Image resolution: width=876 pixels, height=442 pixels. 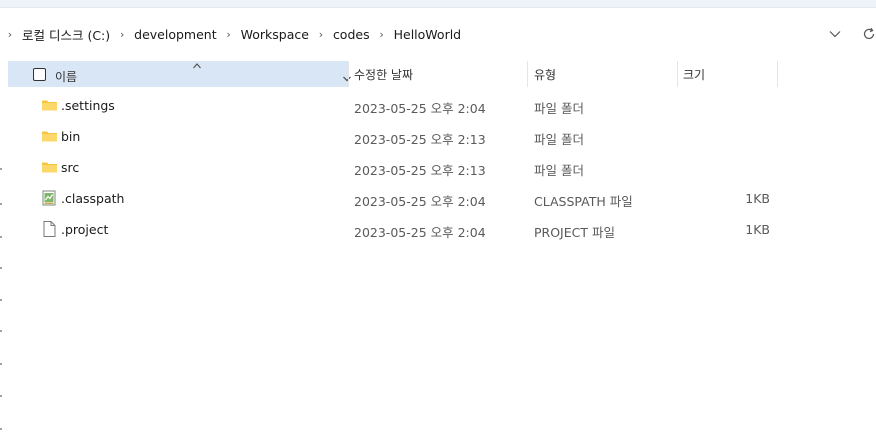 I want to click on file-name: .settings, so click(x=88, y=105).